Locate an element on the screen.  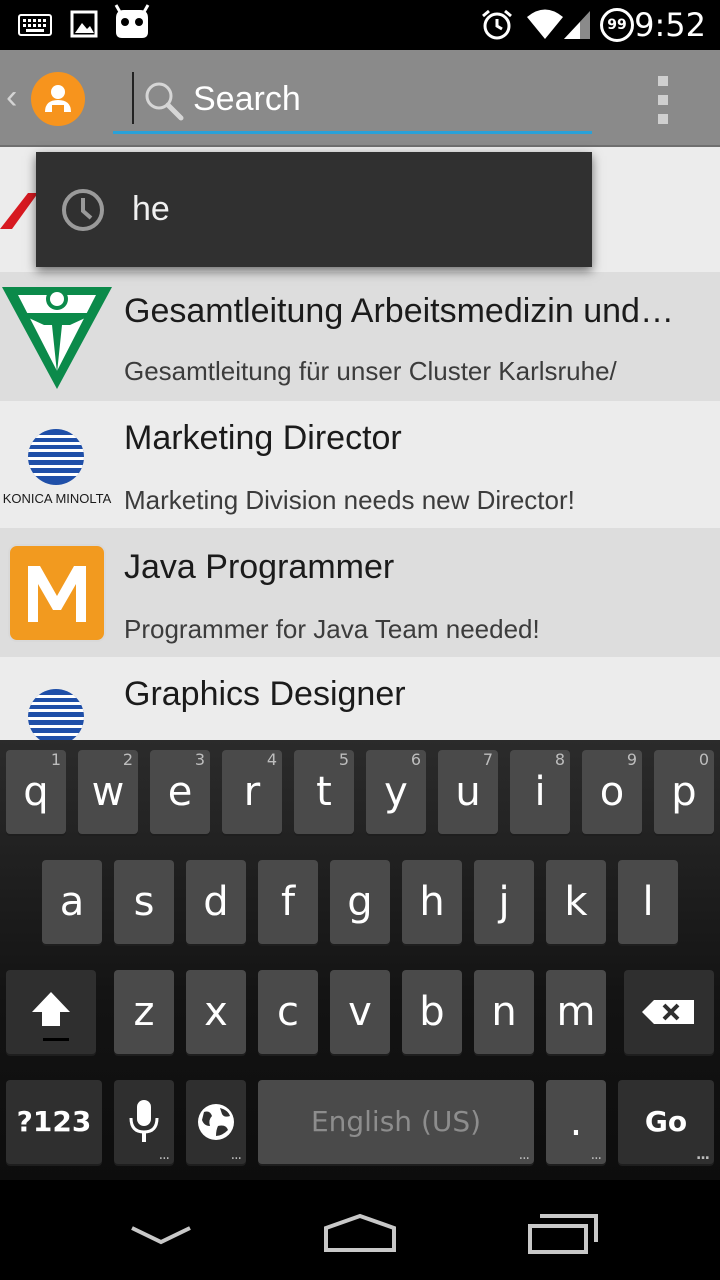
key-label: Go is located at coordinates (666, 1121).